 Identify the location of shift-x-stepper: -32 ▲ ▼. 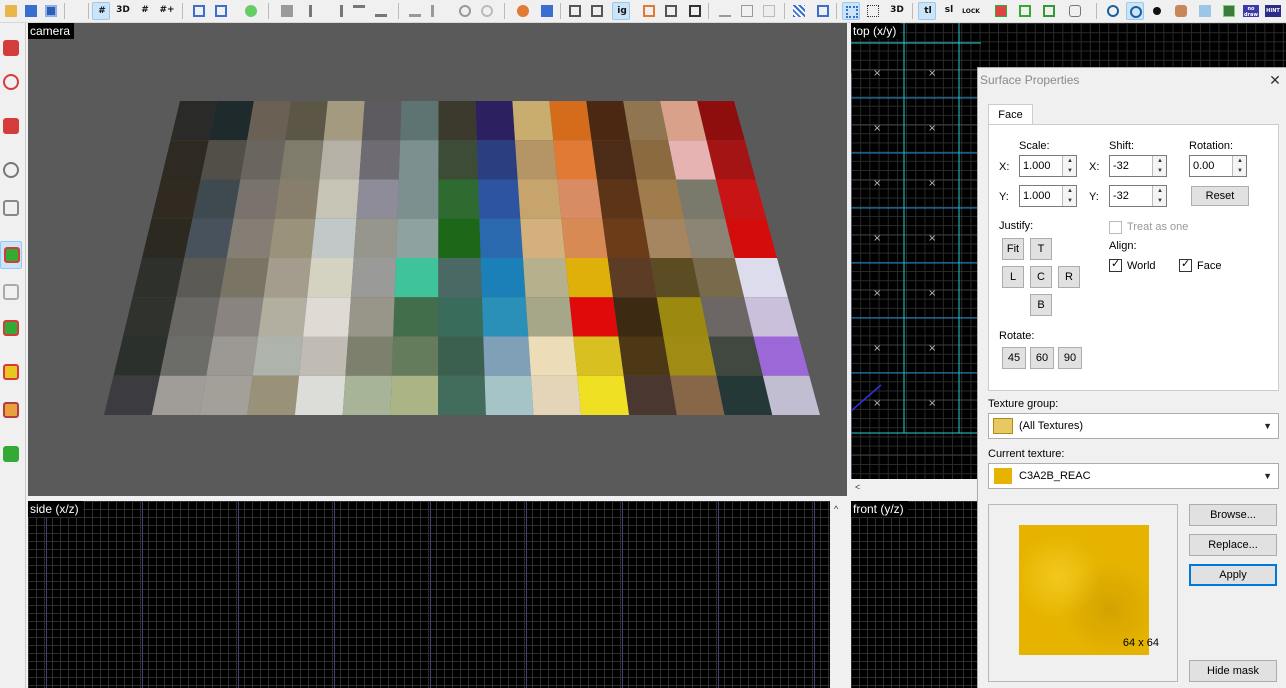
(1138, 166).